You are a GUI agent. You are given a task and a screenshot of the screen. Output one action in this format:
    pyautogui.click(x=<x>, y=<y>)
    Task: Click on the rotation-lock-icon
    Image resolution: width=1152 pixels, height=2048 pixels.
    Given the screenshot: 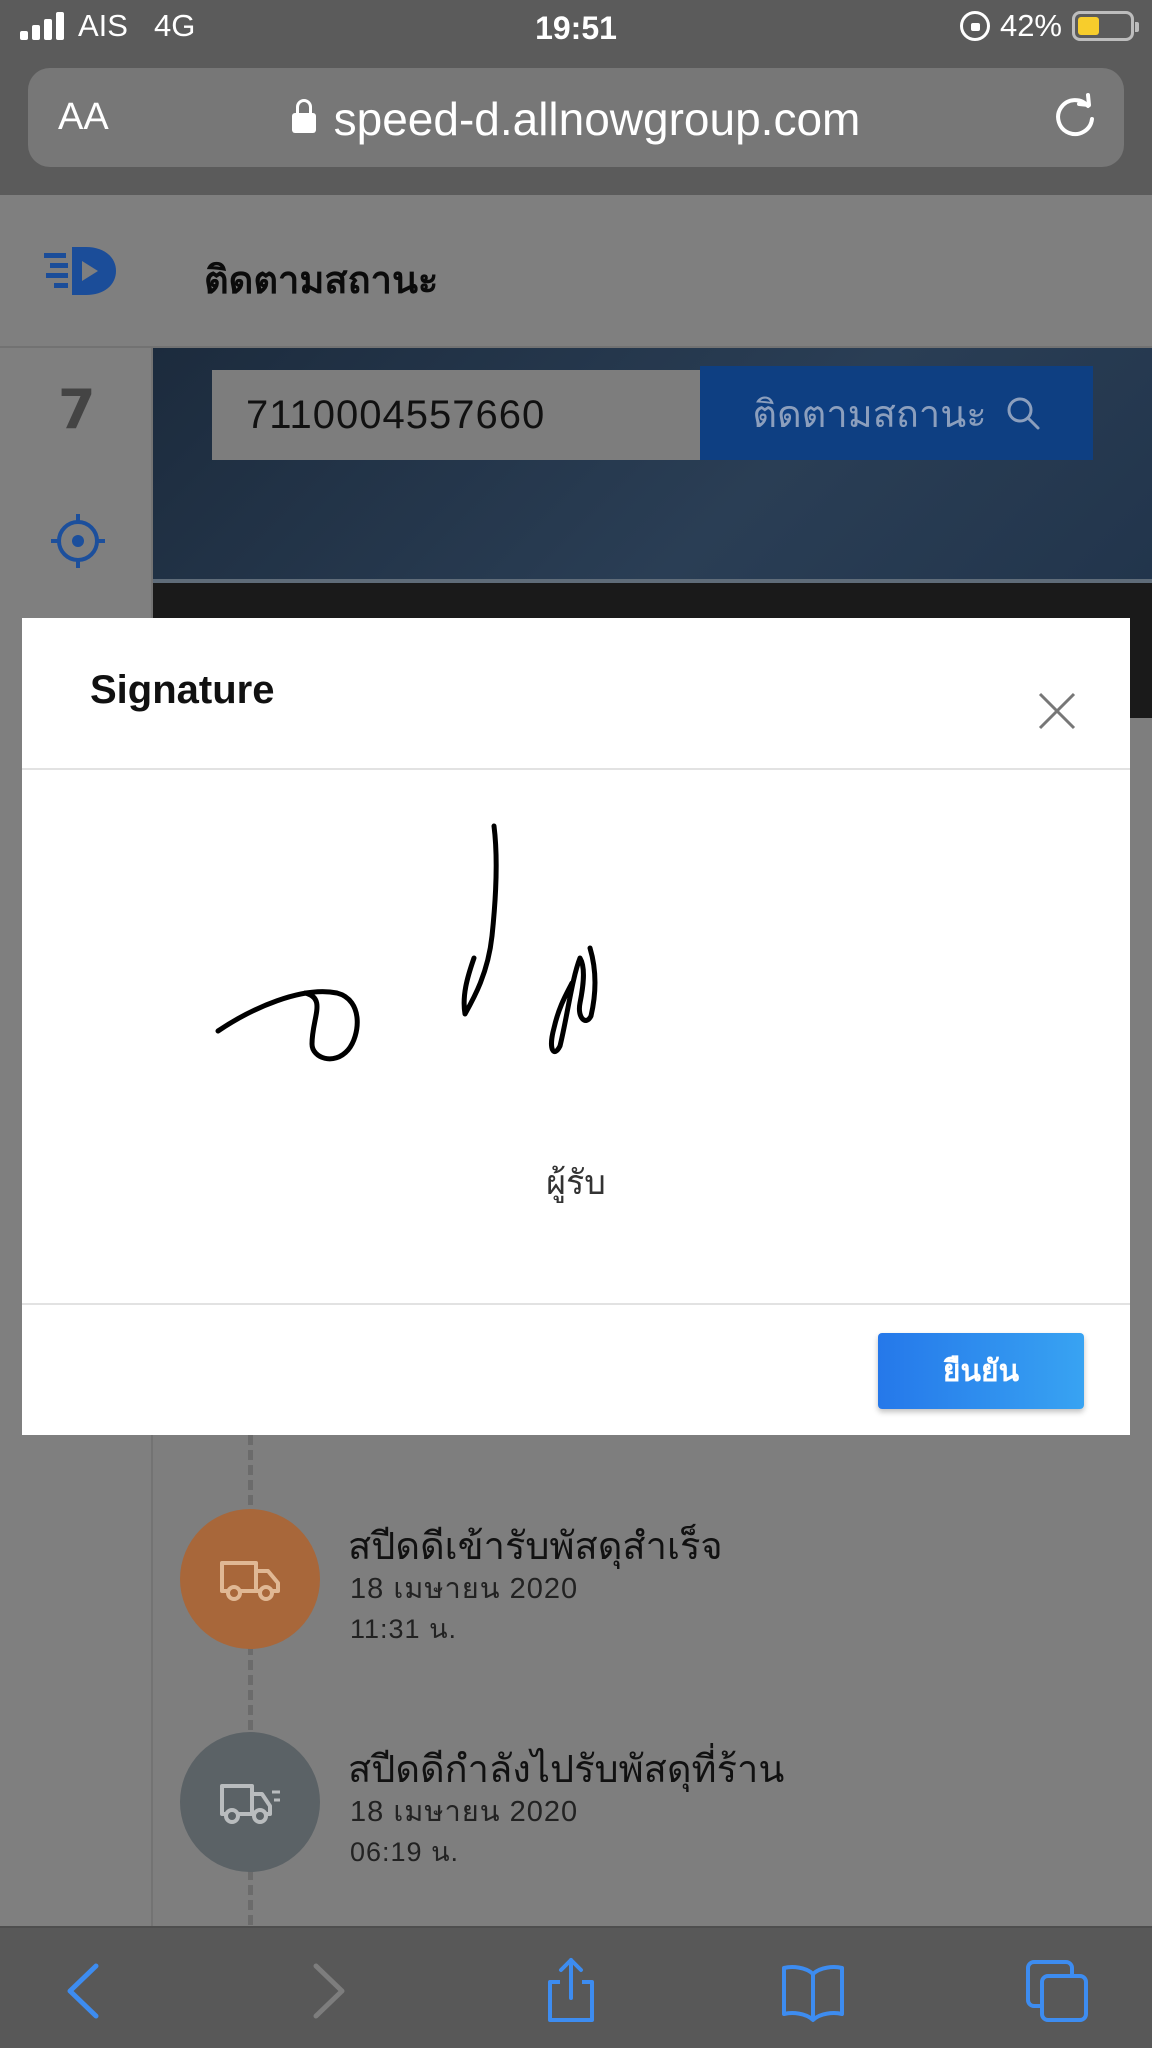 What is the action you would take?
    pyautogui.click(x=974, y=26)
    